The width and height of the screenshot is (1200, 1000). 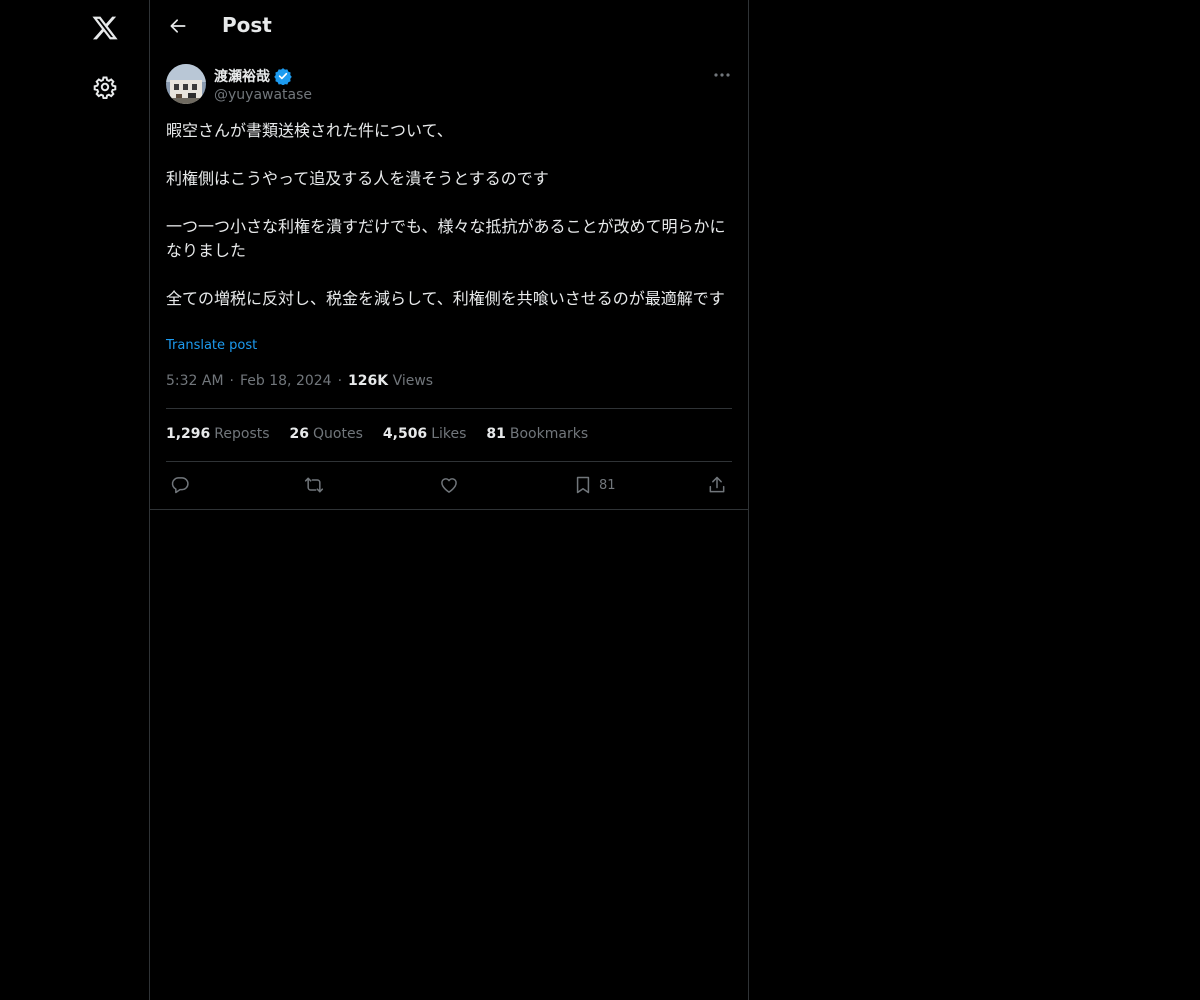 I want to click on likes-count: 4,506, so click(x=405, y=434).